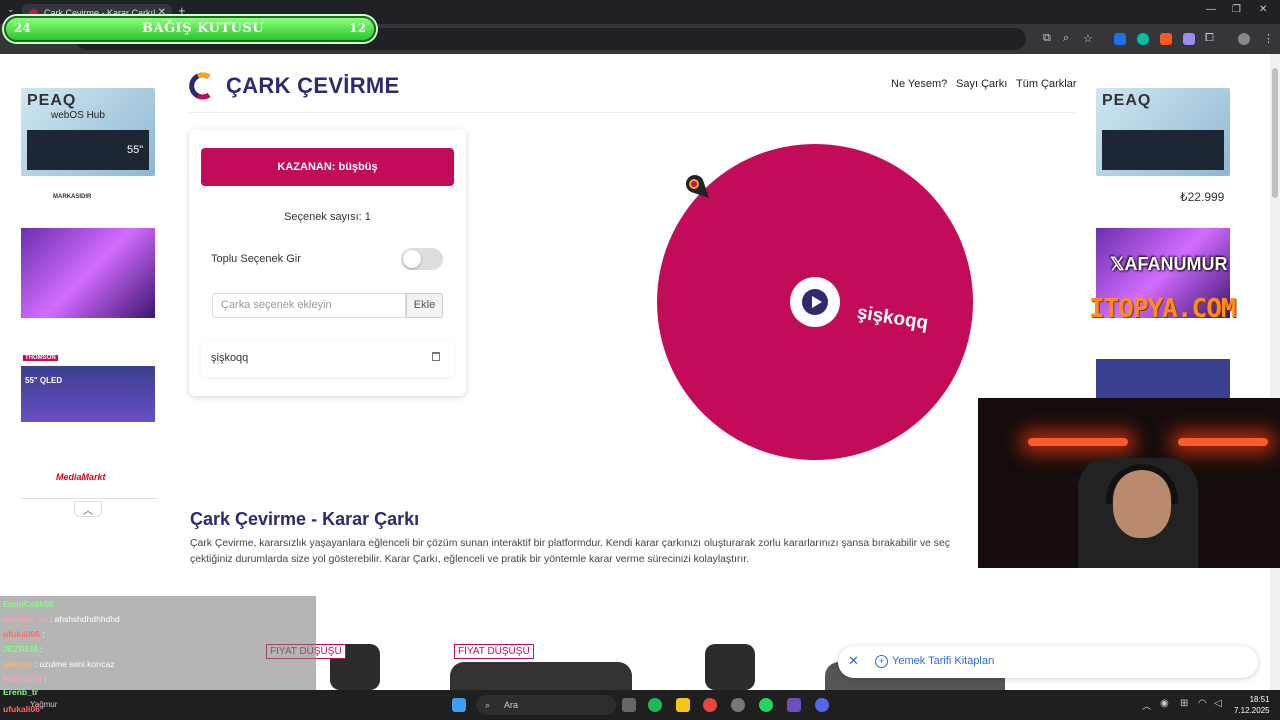 This screenshot has width=1280, height=720. What do you see at coordinates (1211, 9) in the screenshot?
I see `minimize-icon: —` at bounding box center [1211, 9].